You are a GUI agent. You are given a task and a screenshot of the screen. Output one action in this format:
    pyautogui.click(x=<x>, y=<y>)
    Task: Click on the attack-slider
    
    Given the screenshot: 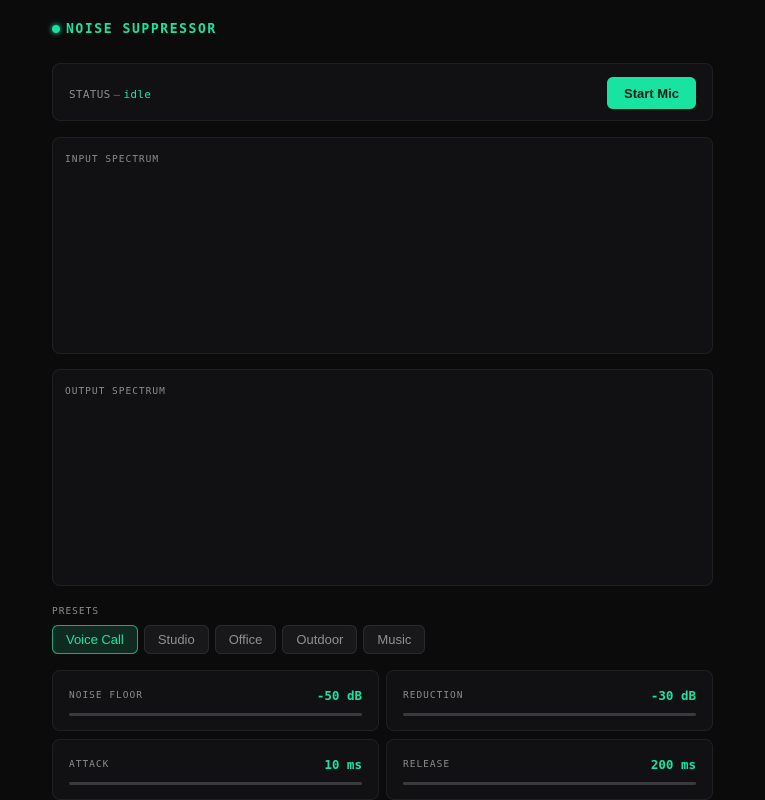 What is the action you would take?
    pyautogui.click(x=215, y=783)
    